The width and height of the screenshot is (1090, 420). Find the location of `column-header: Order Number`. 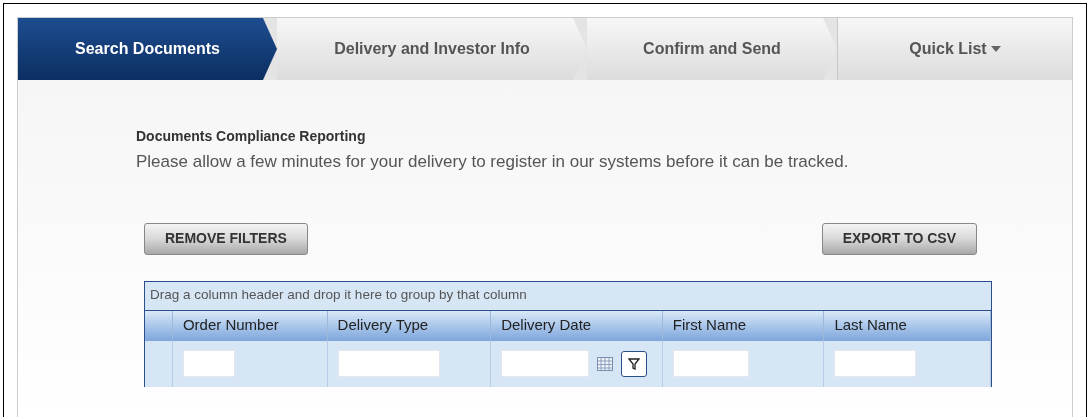

column-header: Order Number is located at coordinates (250, 325).